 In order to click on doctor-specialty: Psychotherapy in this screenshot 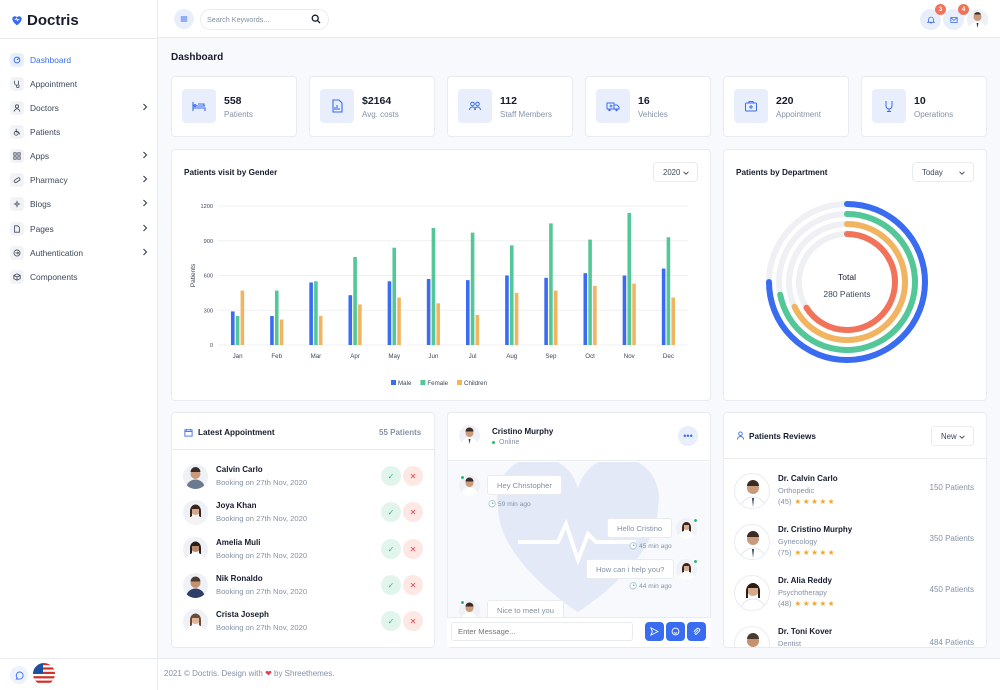, I will do `click(802, 592)`.